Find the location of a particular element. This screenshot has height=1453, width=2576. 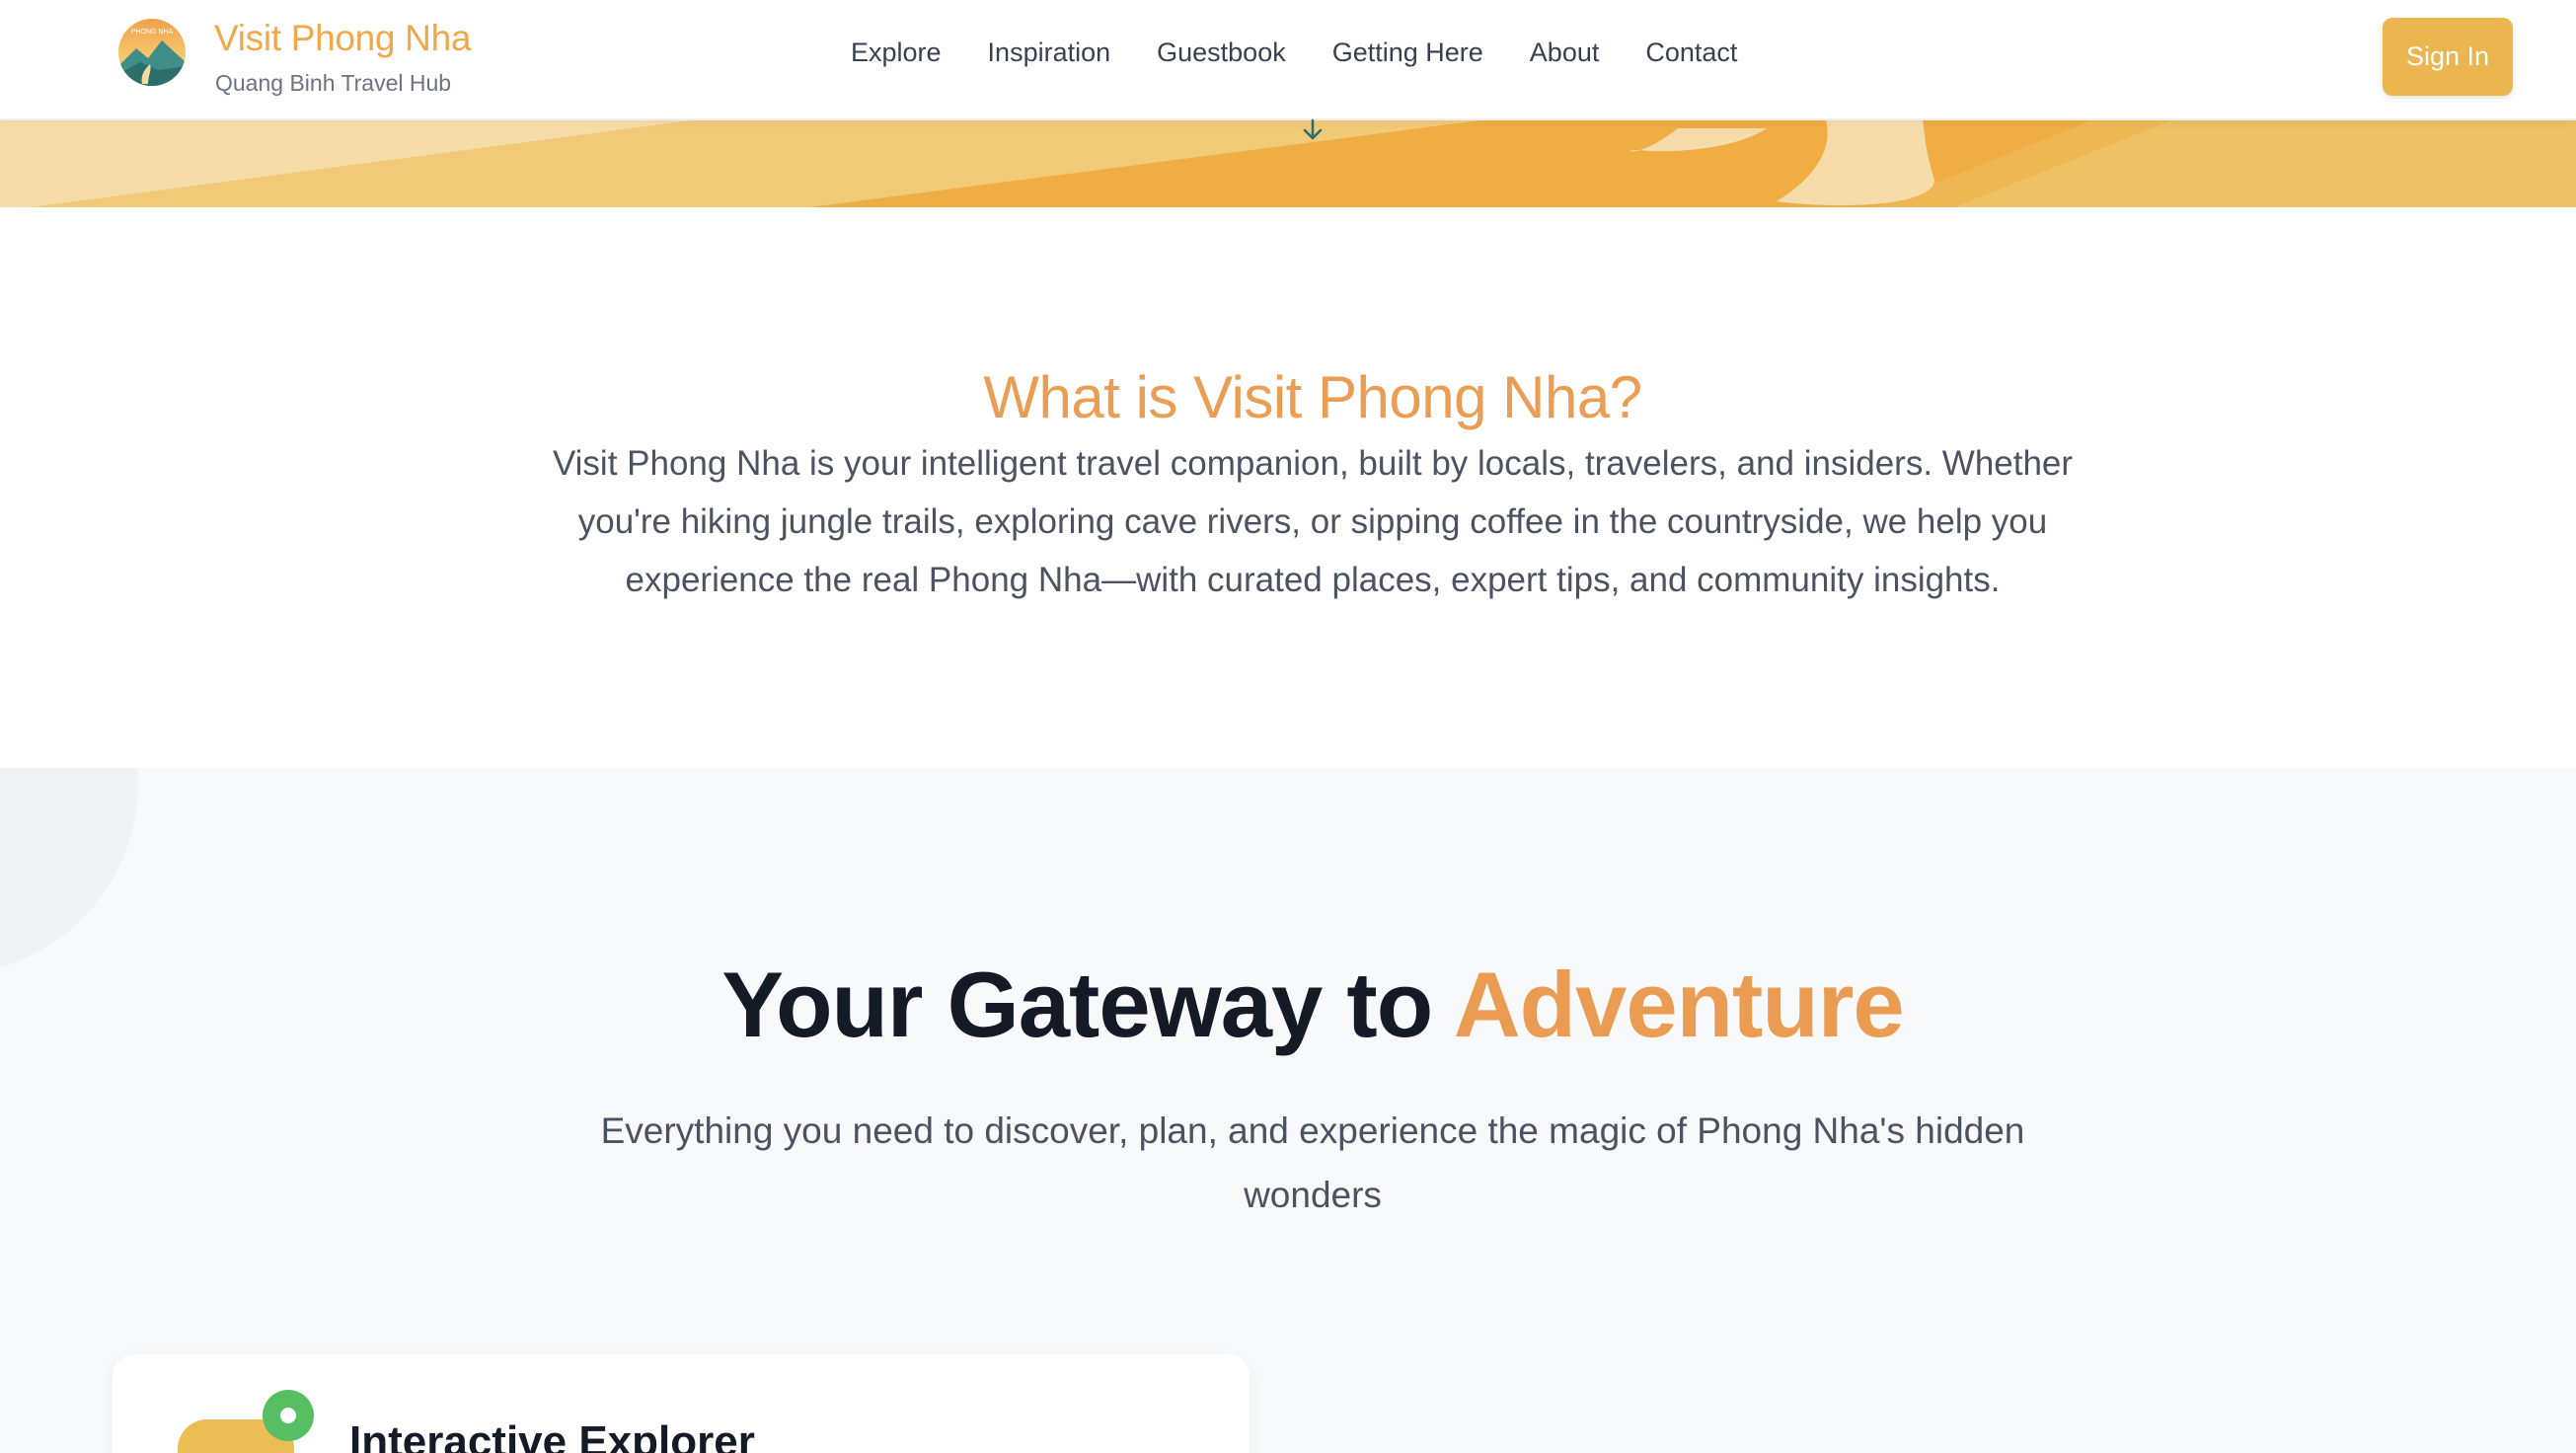

location-dot-icon is located at coordinates (289, 1415).